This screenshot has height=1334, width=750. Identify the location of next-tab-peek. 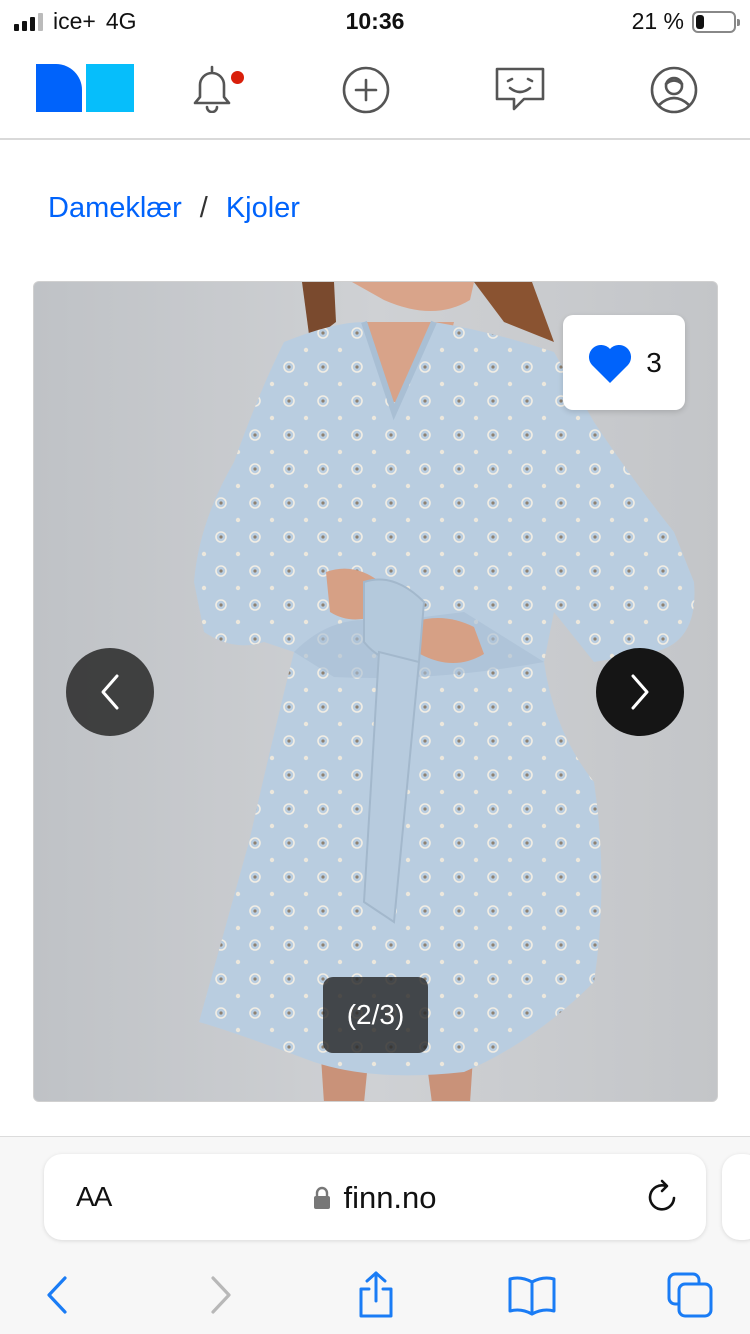
(736, 1197).